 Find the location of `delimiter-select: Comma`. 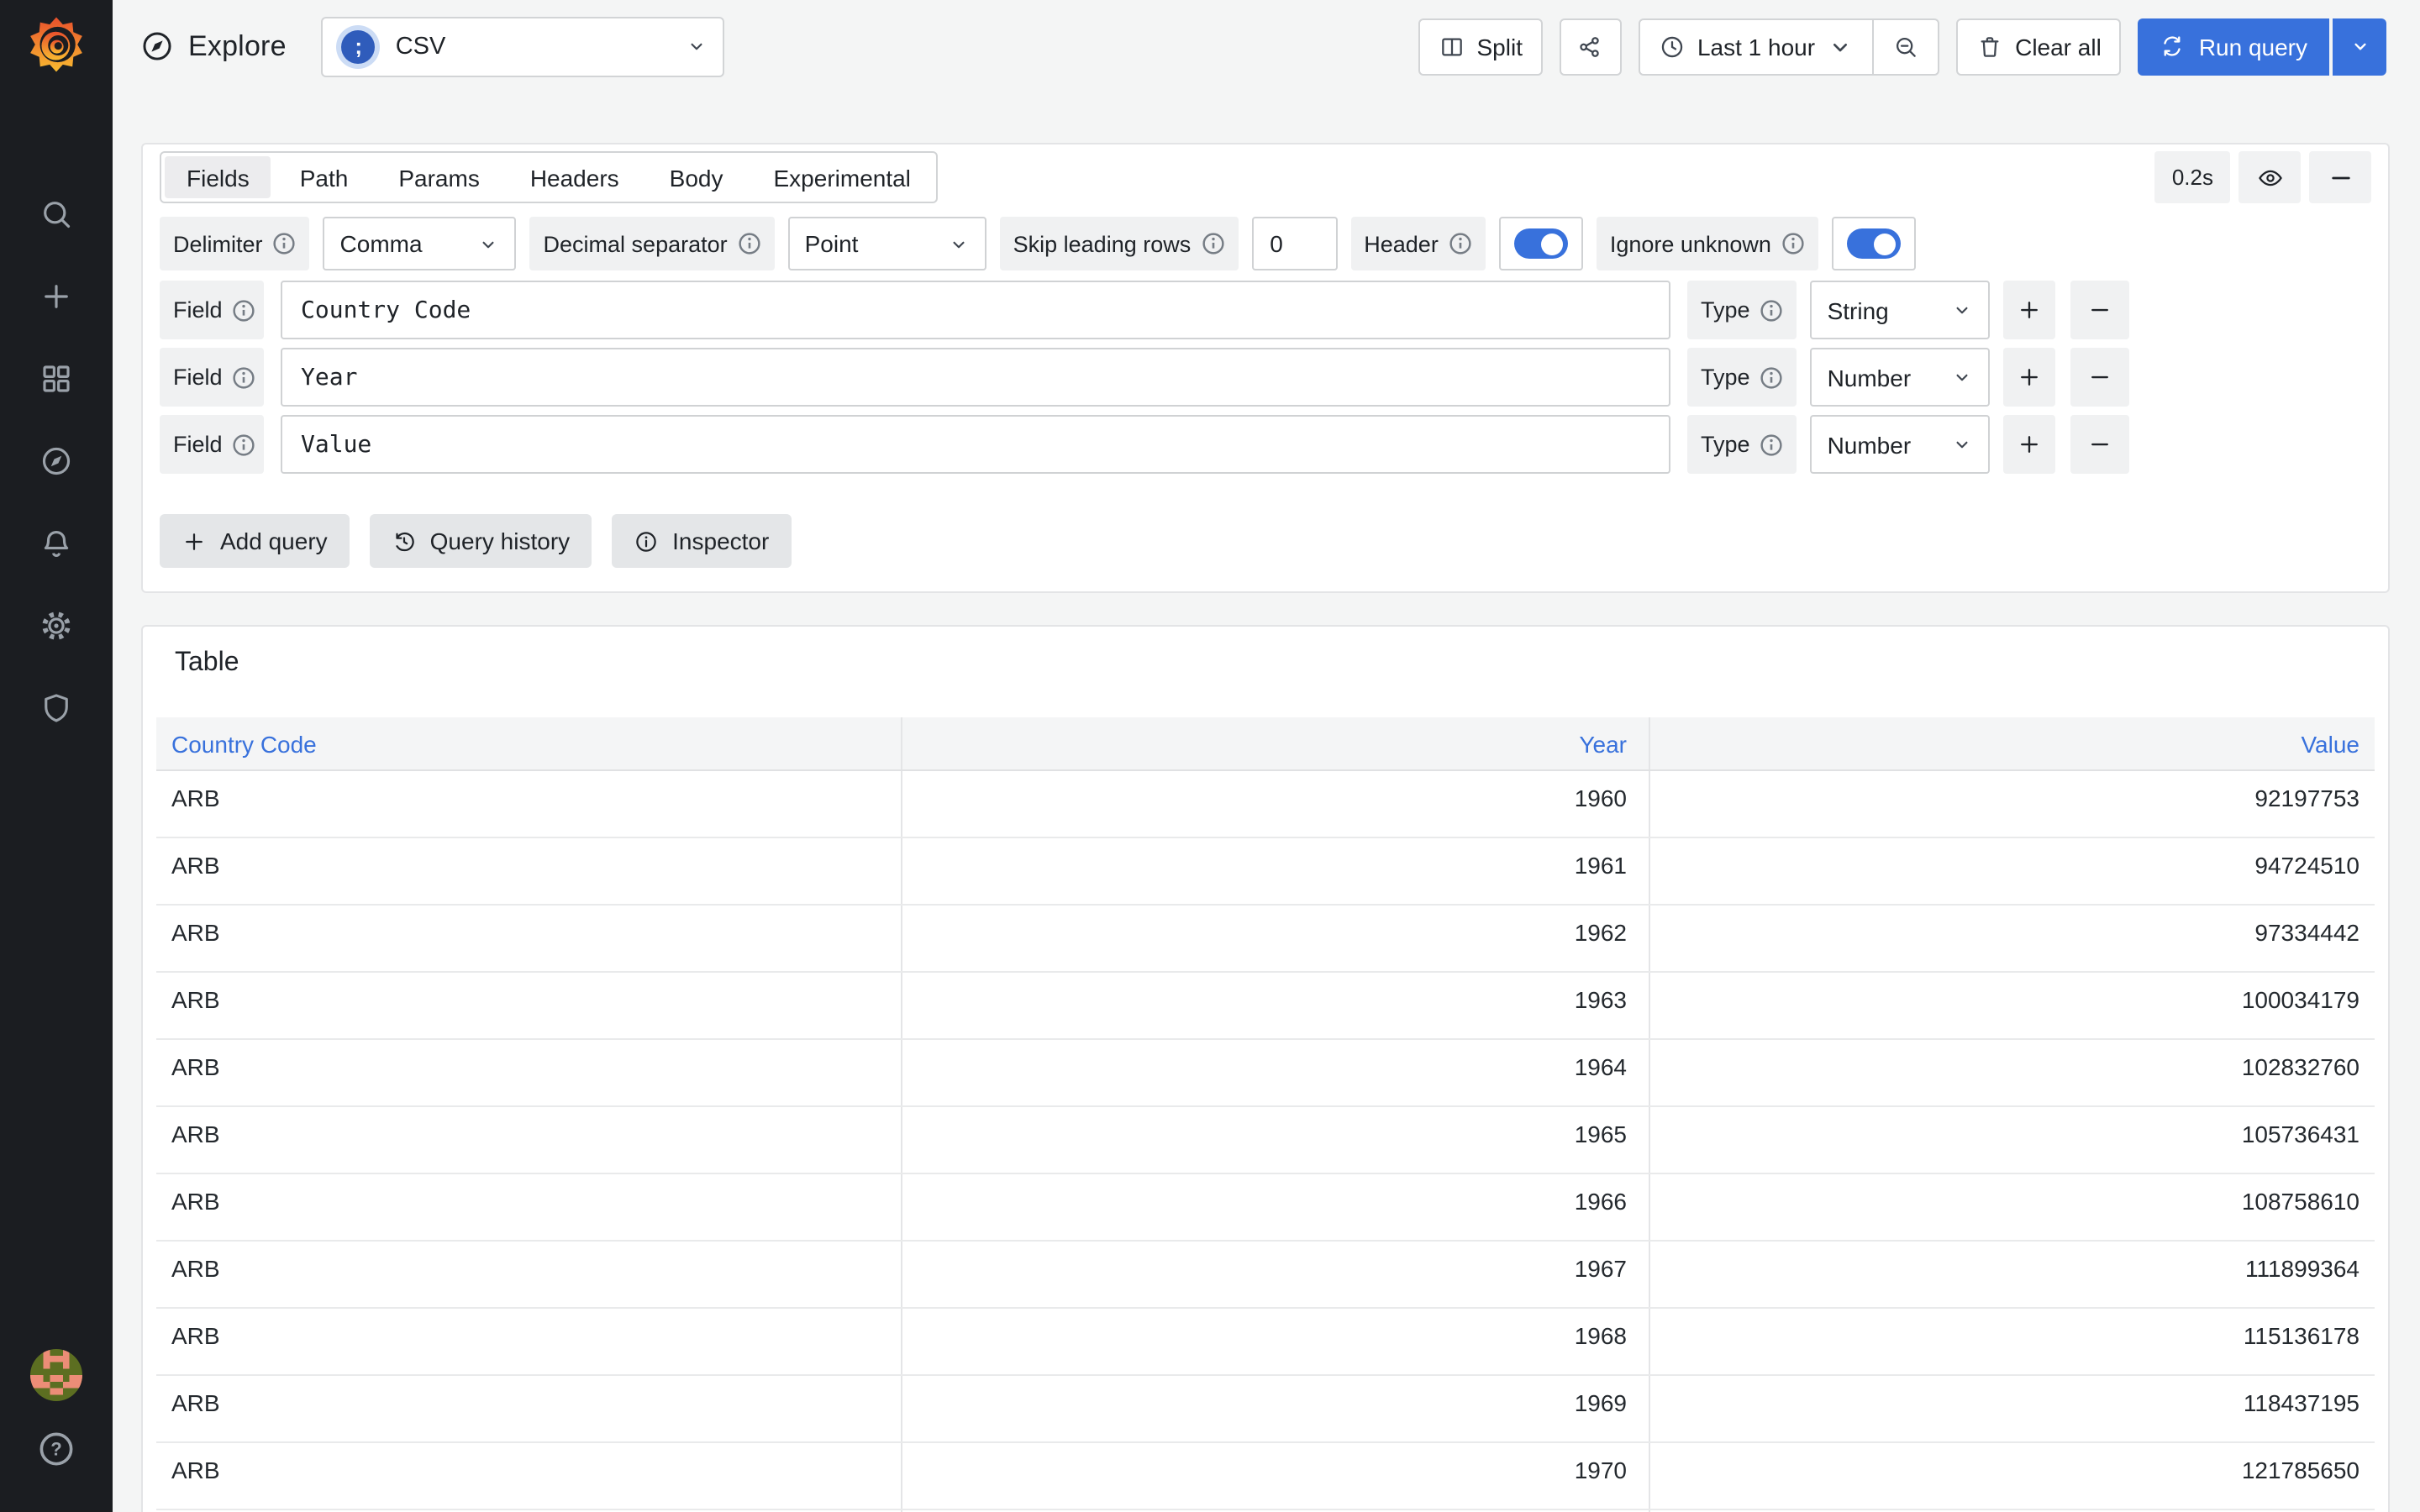

delimiter-select: Comma is located at coordinates (420, 243).